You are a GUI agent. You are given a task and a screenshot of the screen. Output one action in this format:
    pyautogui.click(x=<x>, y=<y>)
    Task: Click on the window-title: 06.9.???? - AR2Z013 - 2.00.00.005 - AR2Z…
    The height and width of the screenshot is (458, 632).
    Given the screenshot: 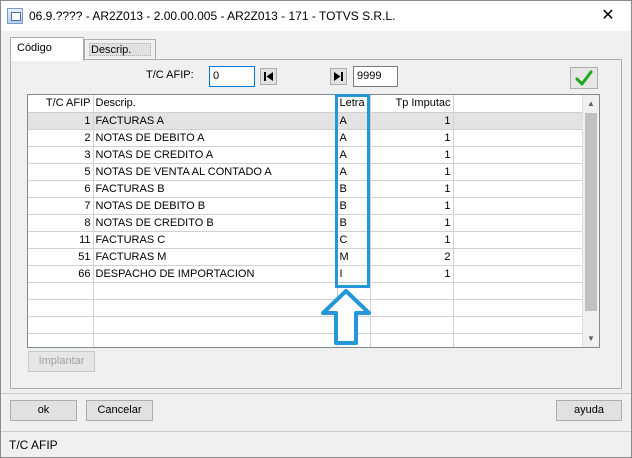 What is the action you would take?
    pyautogui.click(x=212, y=16)
    